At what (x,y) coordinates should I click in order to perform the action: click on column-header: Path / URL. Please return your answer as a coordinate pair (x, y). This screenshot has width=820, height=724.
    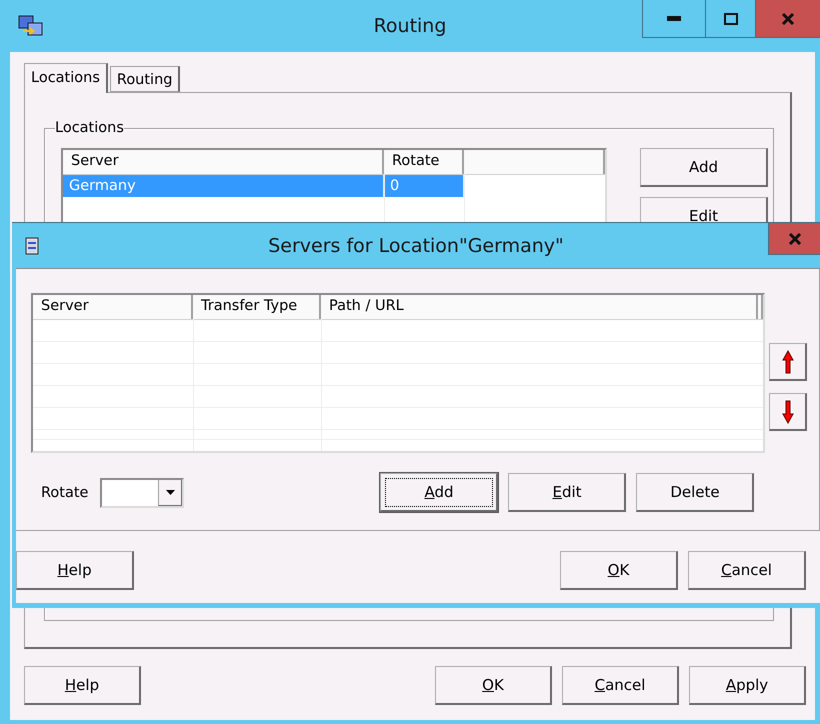
    Looking at the image, I should click on (539, 307).